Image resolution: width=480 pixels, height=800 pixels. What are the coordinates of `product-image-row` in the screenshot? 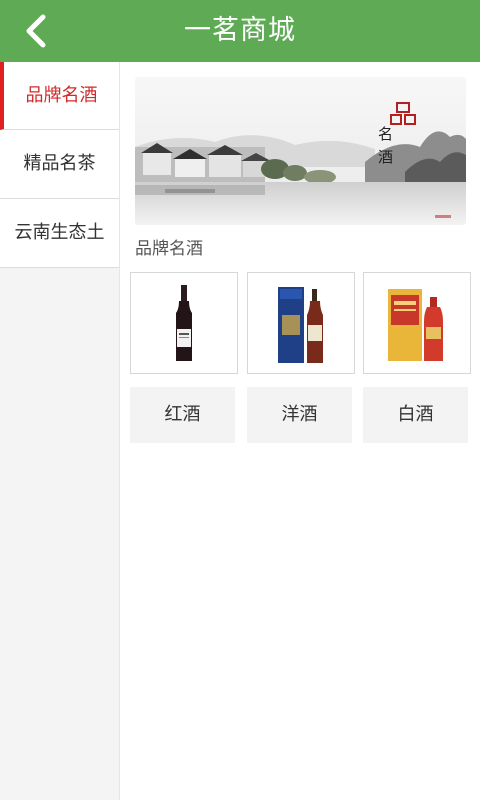 It's located at (300, 323).